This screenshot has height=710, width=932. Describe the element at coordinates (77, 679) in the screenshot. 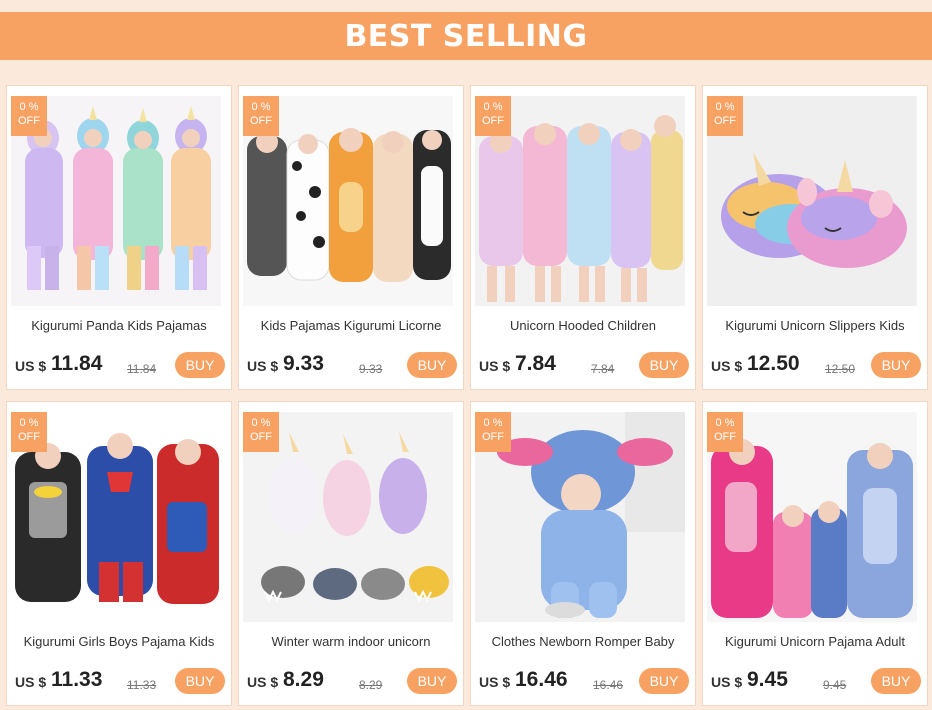

I see `product-price: 11.33` at that location.